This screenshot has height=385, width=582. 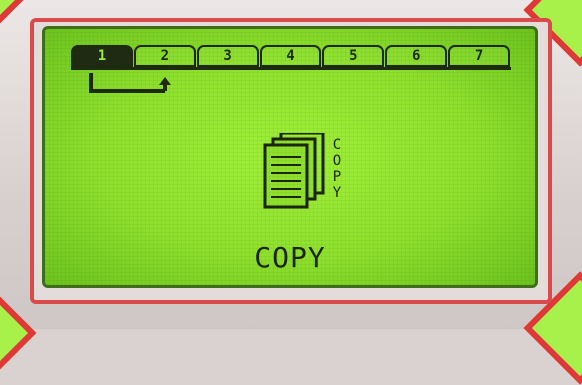 I want to click on tab-bar: 1 2 3 4 5 6 7, so click(x=291, y=57).